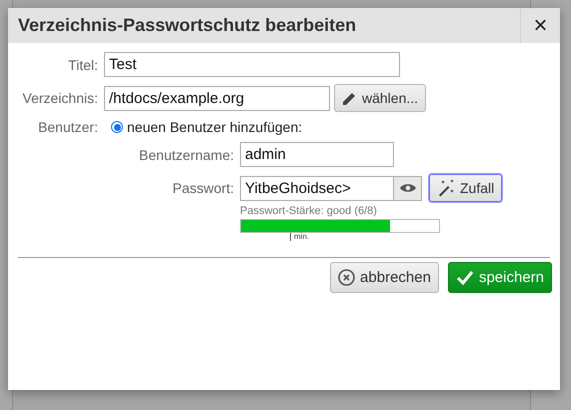 The height and width of the screenshot is (410, 571). What do you see at coordinates (349, 98) in the screenshot?
I see `pencil-icon` at bounding box center [349, 98].